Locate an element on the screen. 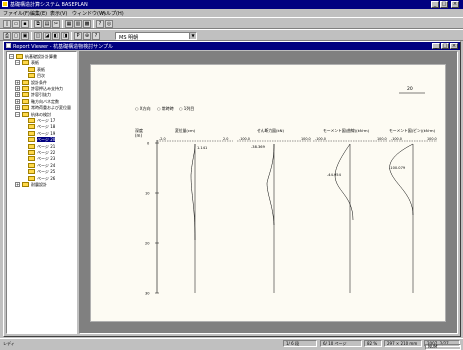 The height and width of the screenshot is (350, 463). grid-icon: ▩ is located at coordinates (87, 24).